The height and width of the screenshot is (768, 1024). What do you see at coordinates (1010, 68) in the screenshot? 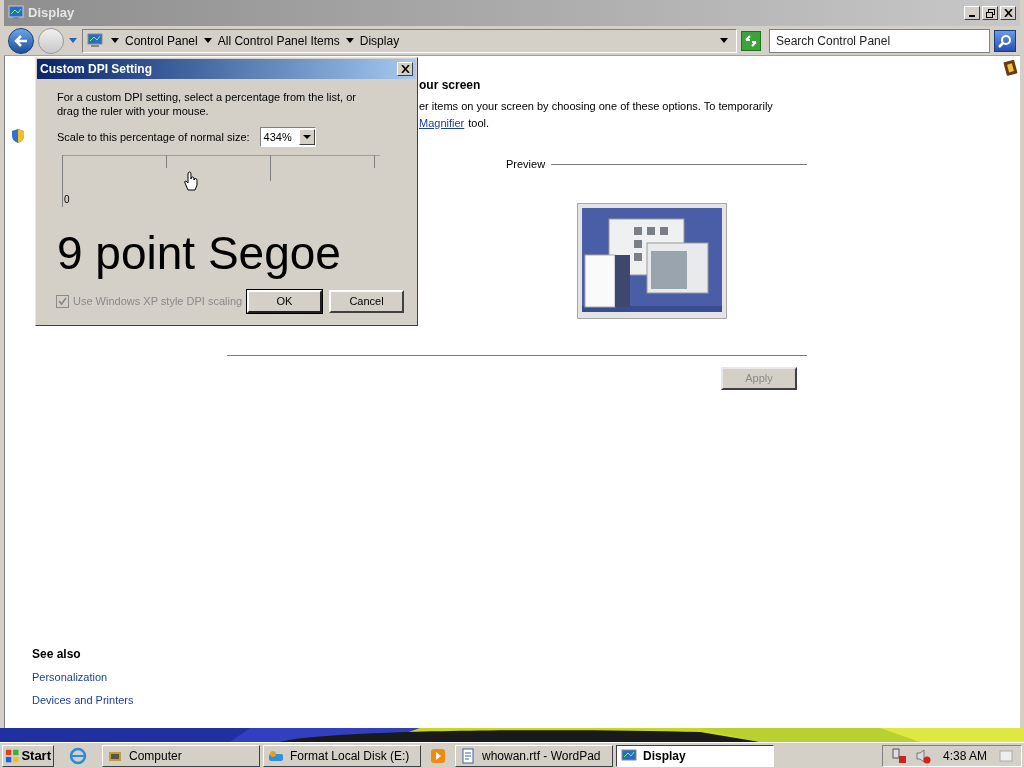
I see `help-book-icon` at bounding box center [1010, 68].